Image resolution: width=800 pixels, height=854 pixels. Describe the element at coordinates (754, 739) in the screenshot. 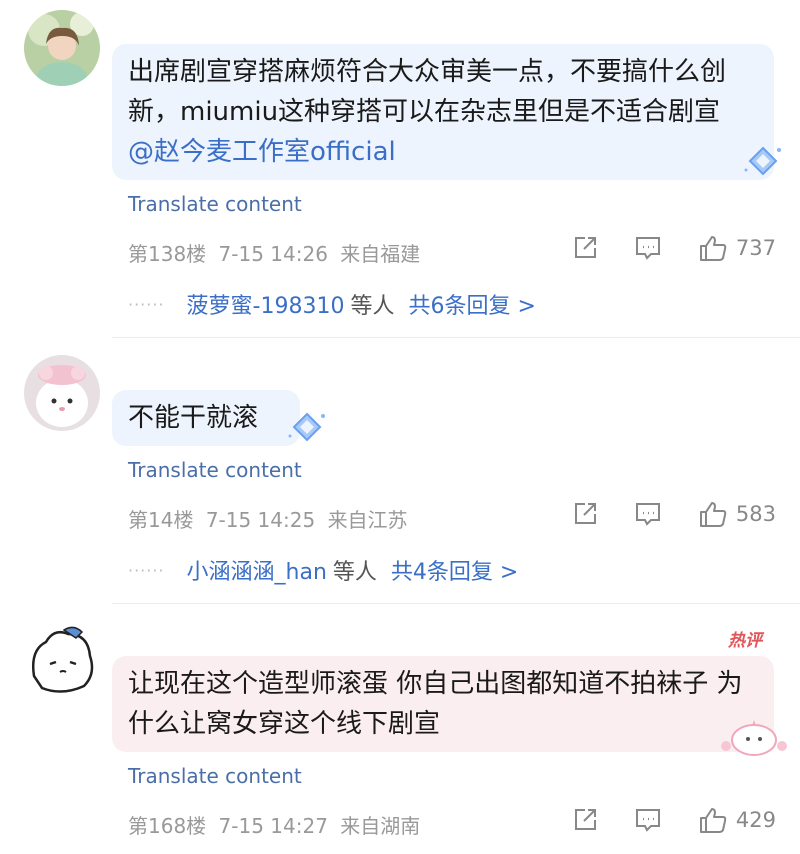

I see `cute-sticker-icon` at that location.